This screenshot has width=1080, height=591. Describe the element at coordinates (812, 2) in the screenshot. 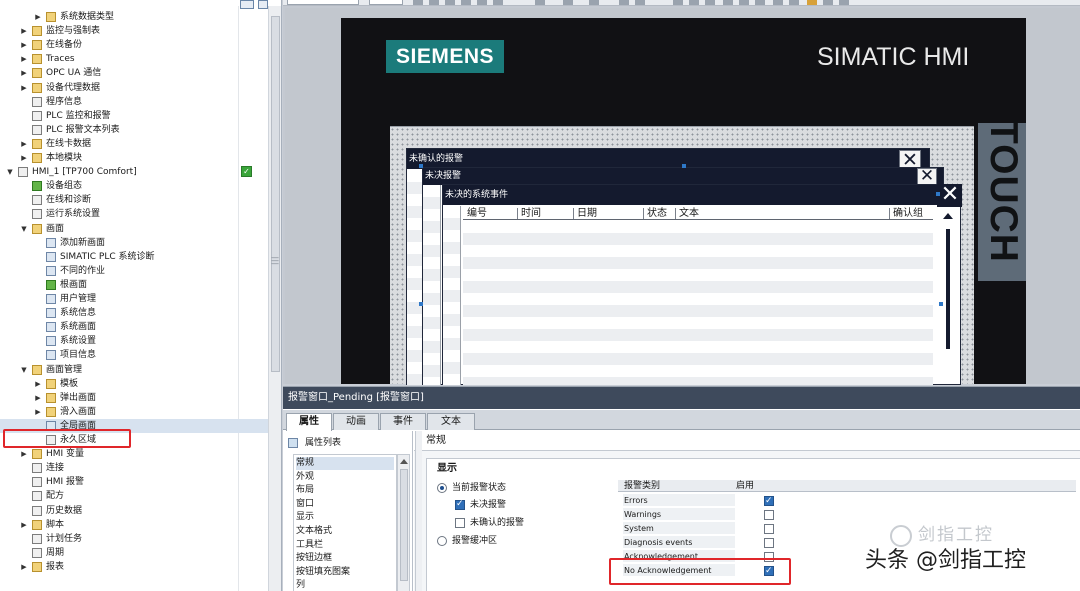

I see `layer-icon` at that location.